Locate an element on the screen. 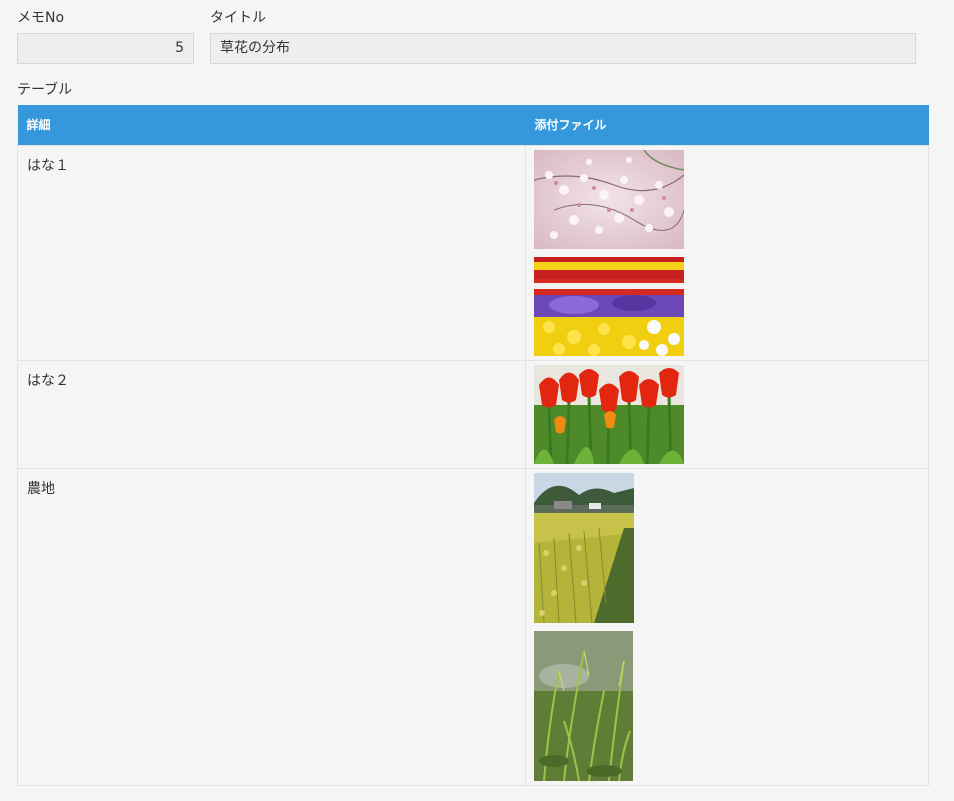 The width and height of the screenshot is (954, 801). table-row: はな２ is located at coordinates (473, 414).